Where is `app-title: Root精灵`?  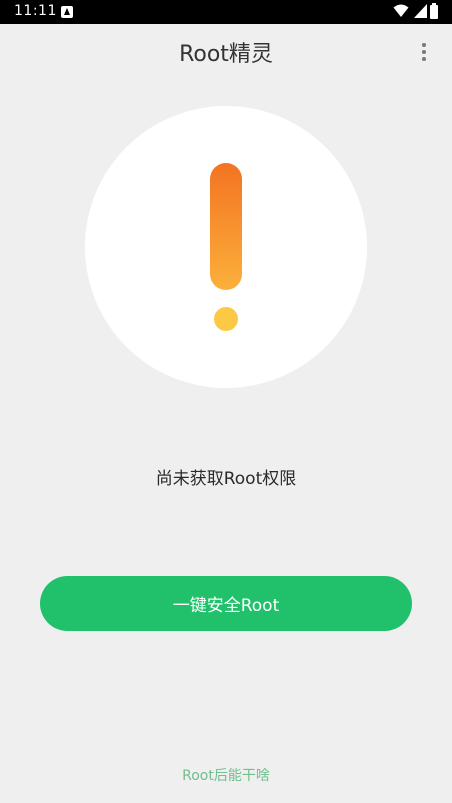 app-title: Root精灵 is located at coordinates (226, 54).